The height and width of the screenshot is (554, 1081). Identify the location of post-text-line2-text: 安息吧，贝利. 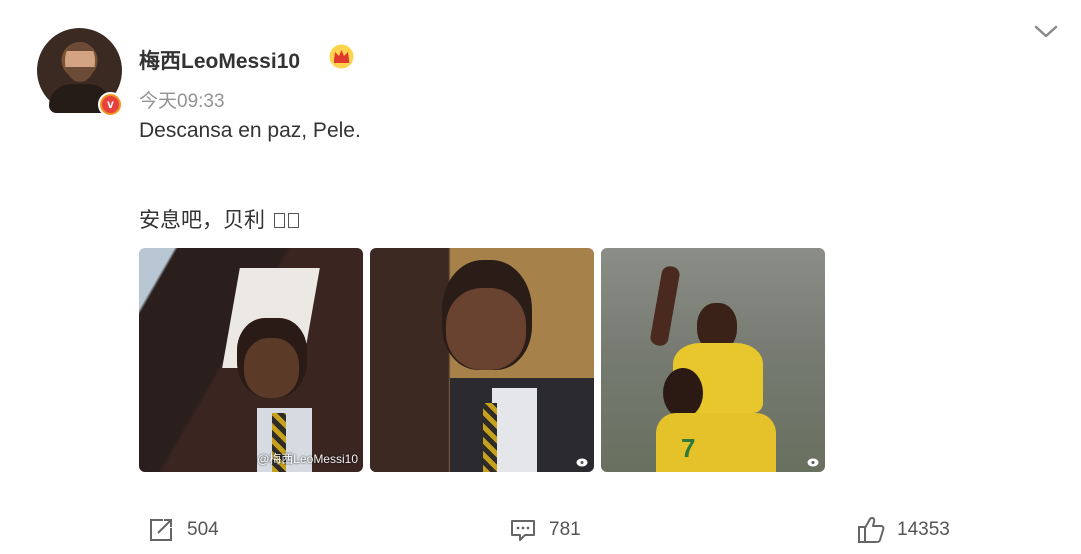
(202, 220).